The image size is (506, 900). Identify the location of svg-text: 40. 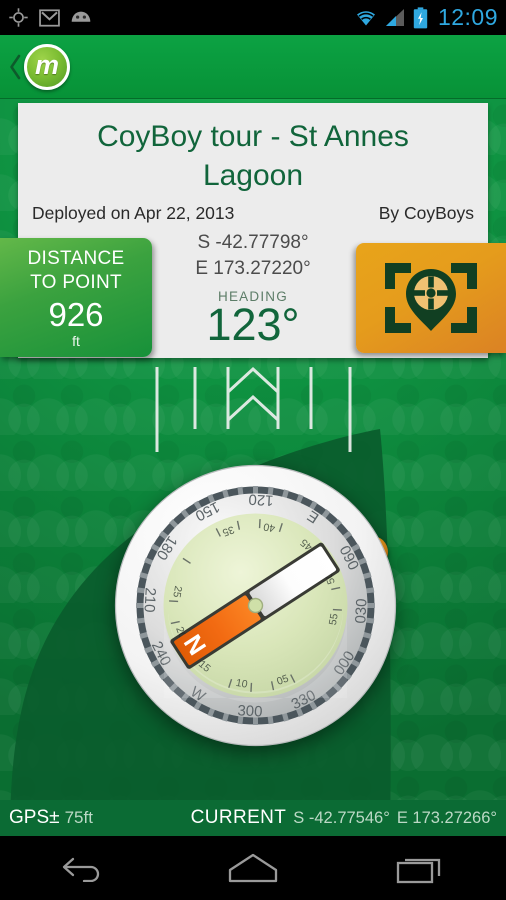
(269, 527).